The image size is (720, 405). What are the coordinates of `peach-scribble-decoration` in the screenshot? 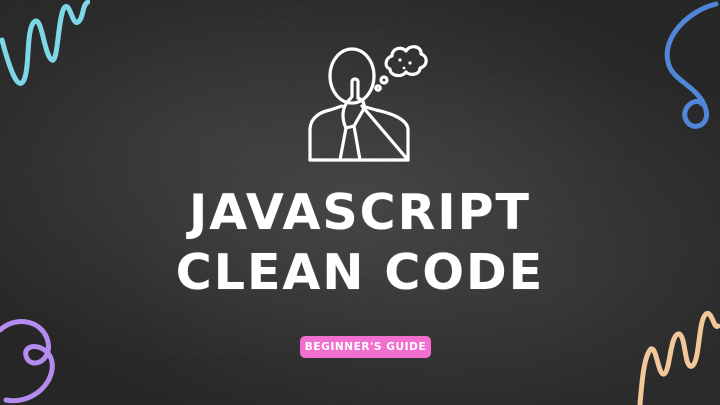 It's located at (678, 358).